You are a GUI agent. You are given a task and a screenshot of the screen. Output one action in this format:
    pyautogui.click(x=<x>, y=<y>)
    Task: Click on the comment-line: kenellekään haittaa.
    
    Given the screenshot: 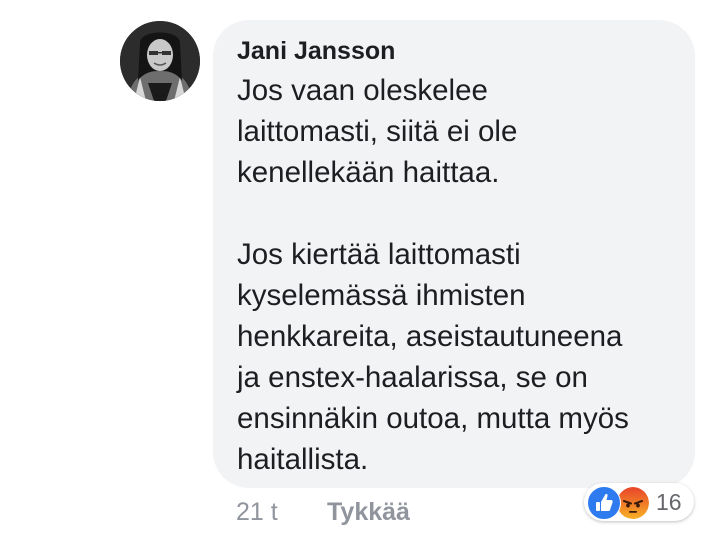 What is the action you would take?
    pyautogui.click(x=368, y=172)
    